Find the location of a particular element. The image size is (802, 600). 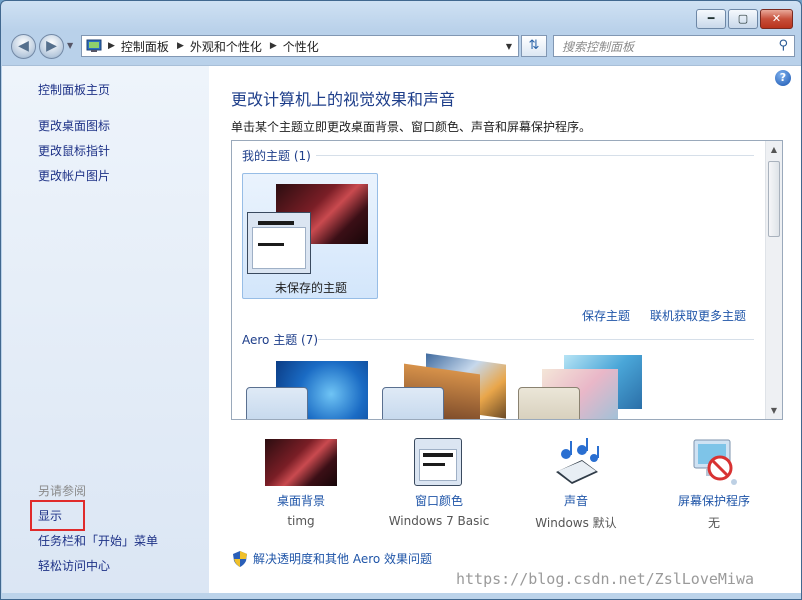

sounds-icon is located at coordinates (577, 461).